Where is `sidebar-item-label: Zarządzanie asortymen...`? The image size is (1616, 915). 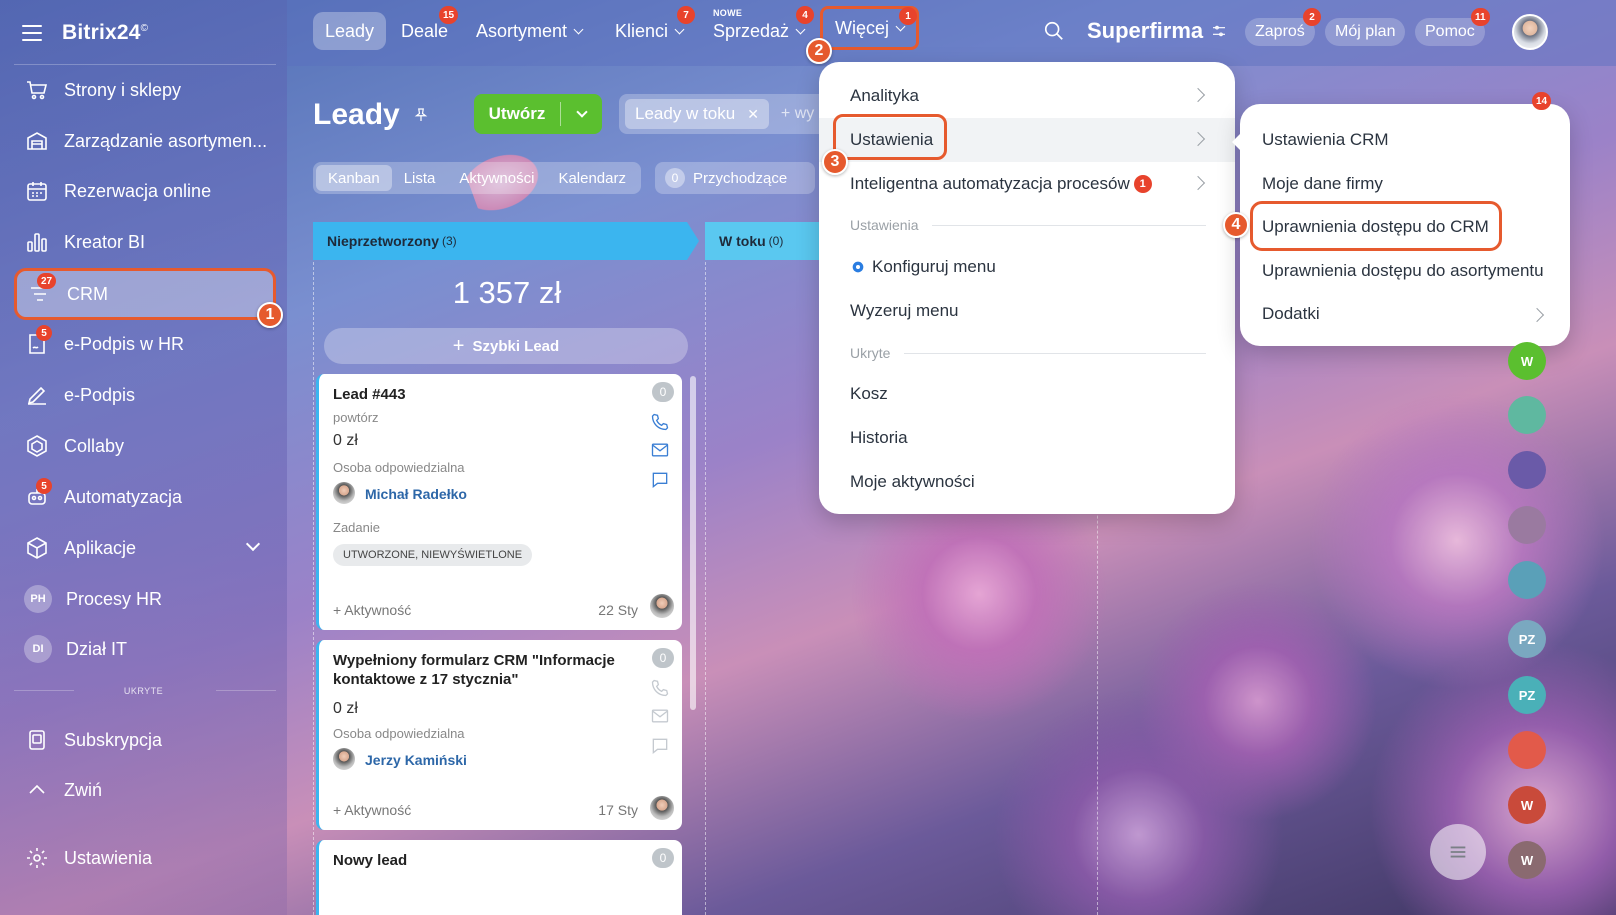 sidebar-item-label: Zarządzanie asortymen... is located at coordinates (166, 140).